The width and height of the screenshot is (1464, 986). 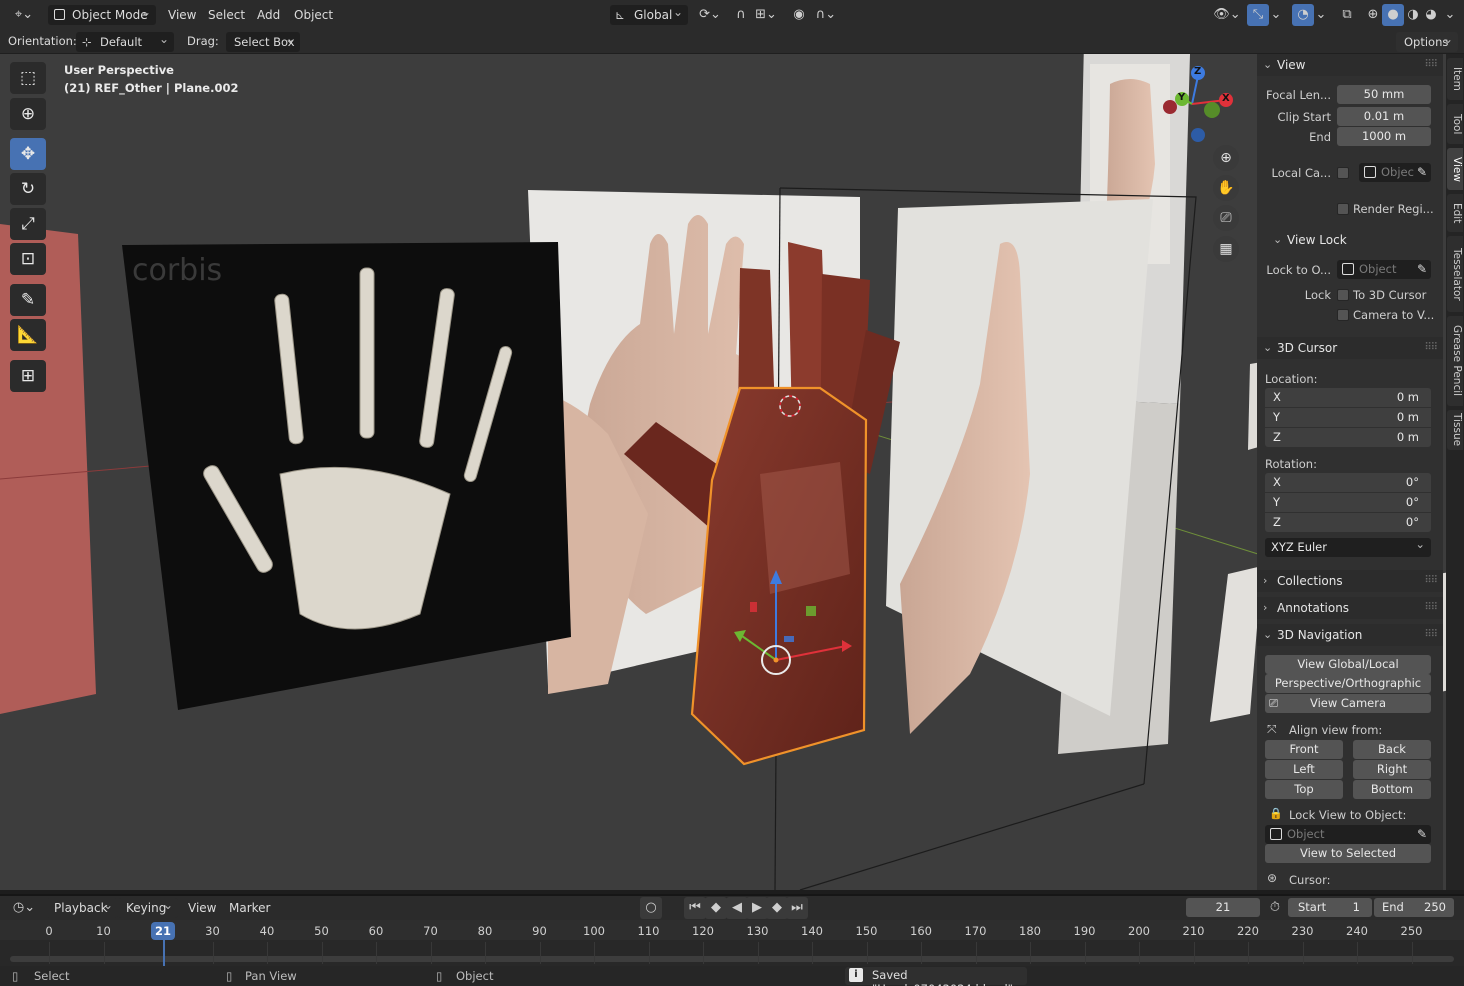 What do you see at coordinates (1343, 173) in the screenshot?
I see `local-camera-checkbox` at bounding box center [1343, 173].